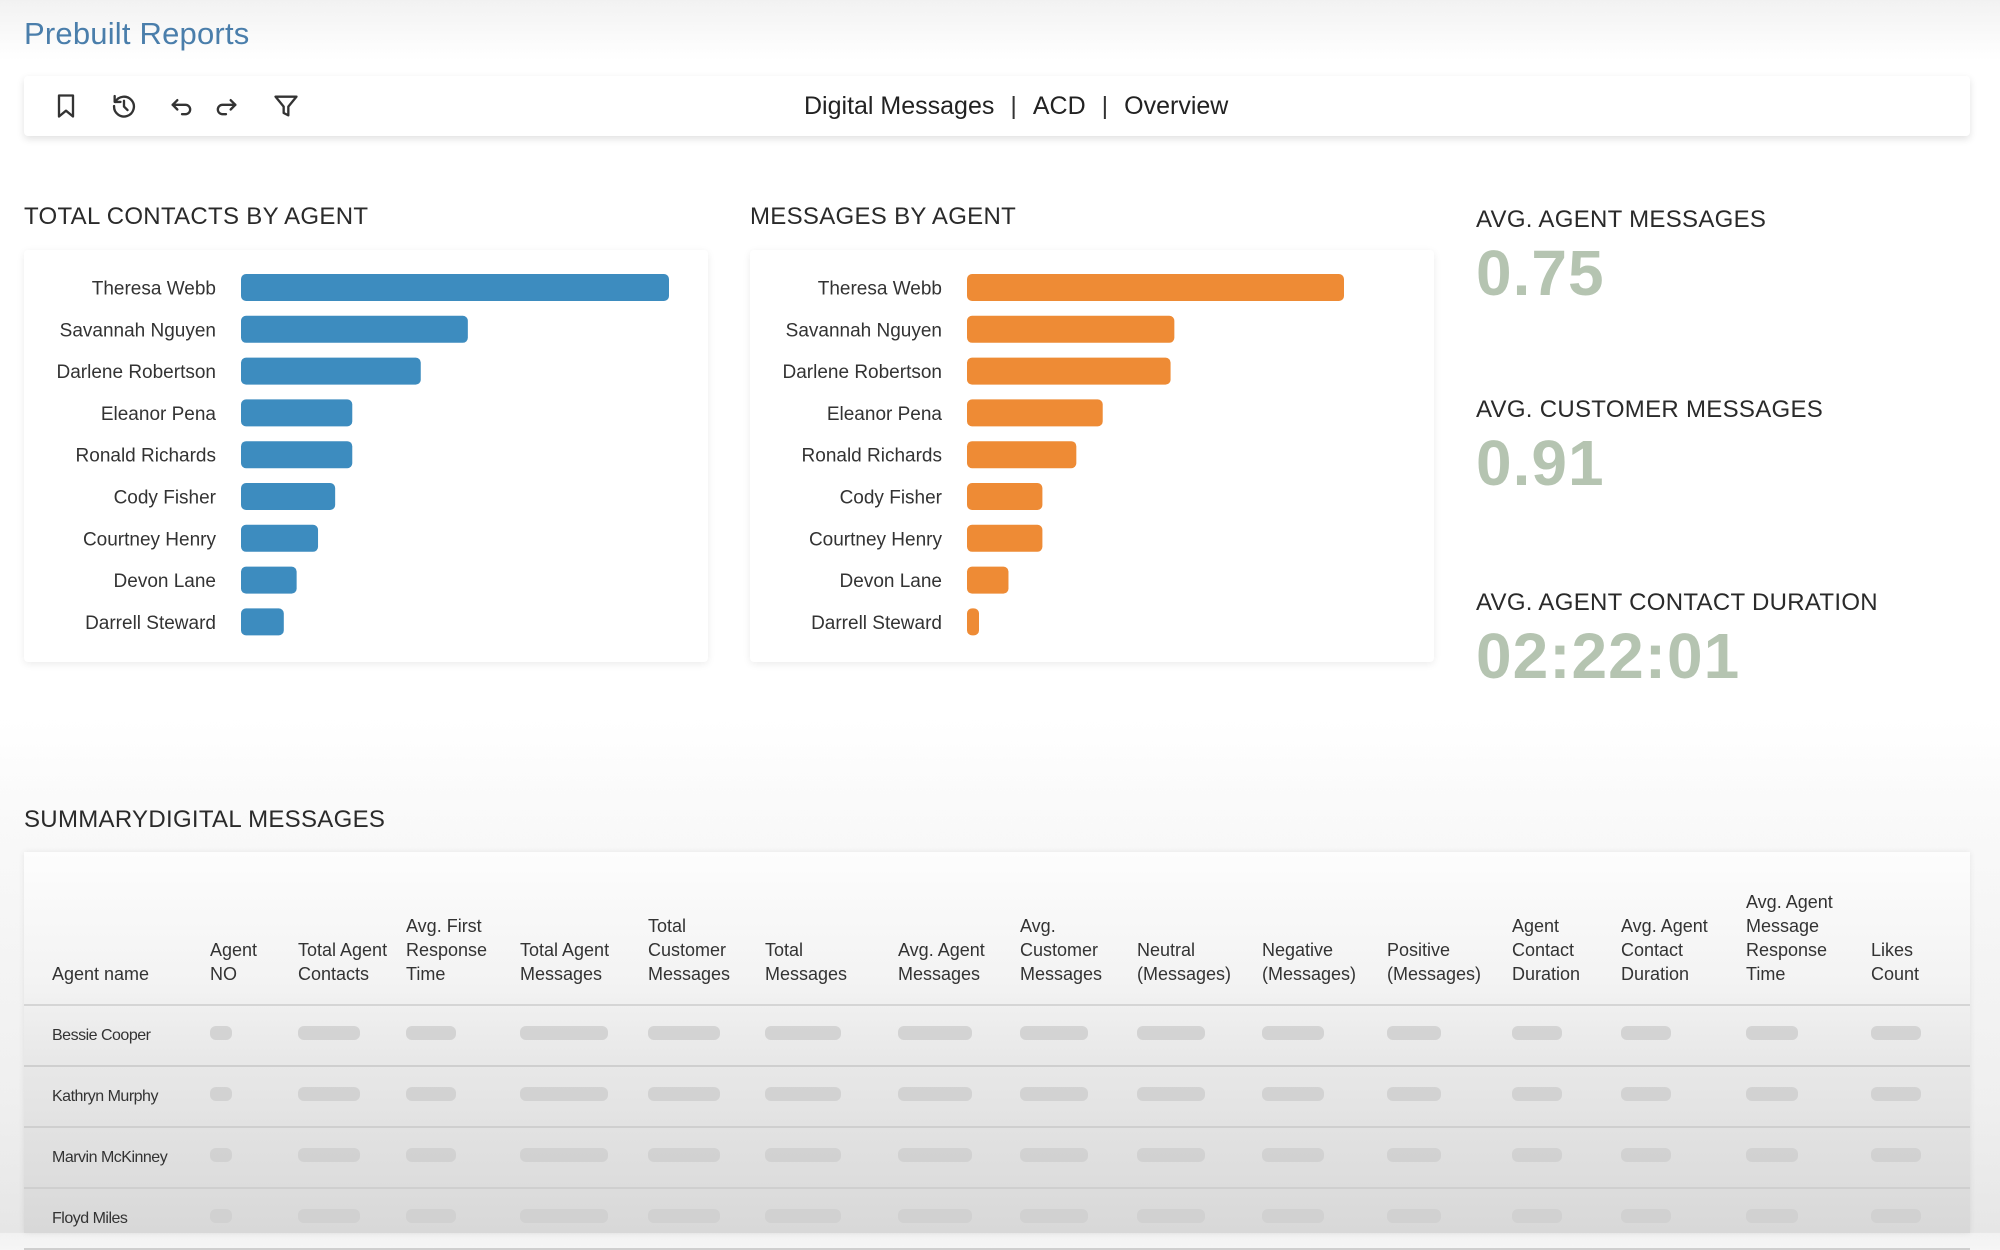  Describe the element at coordinates (883, 216) in the screenshot. I see `messages-chart-title: MESSAGES BY AGENT` at that location.